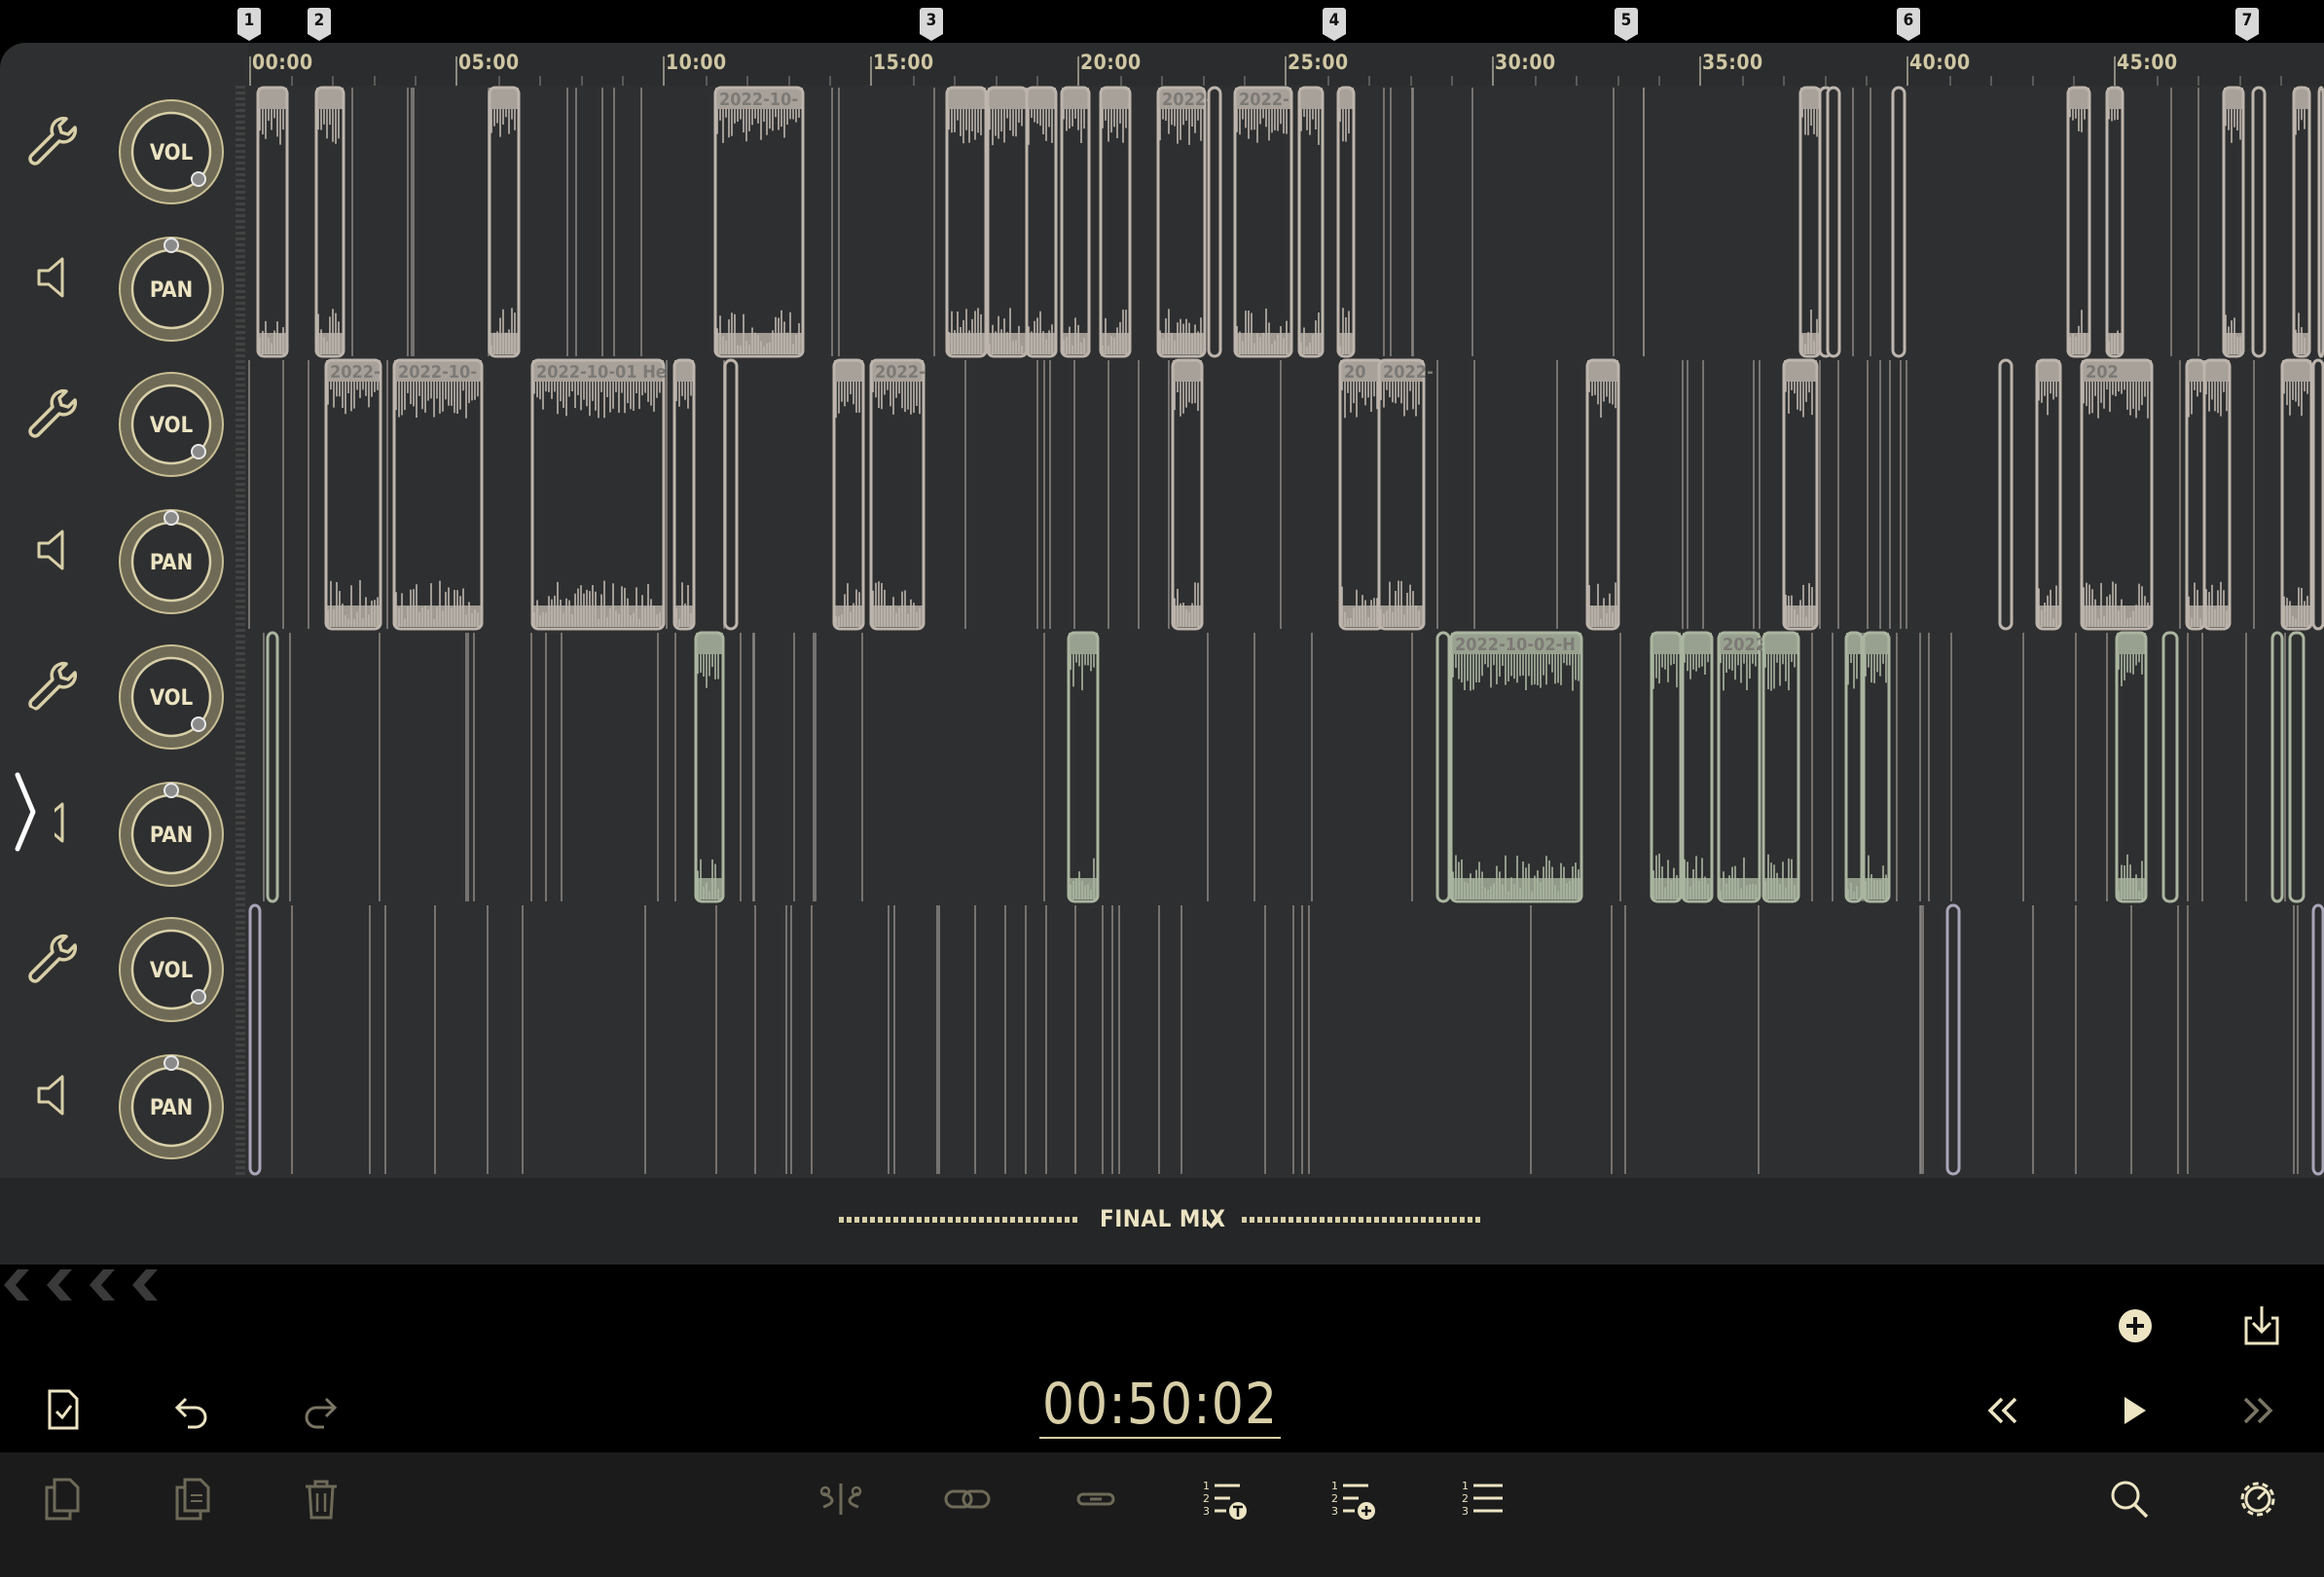 This screenshot has height=1577, width=2324. Describe the element at coordinates (27, 812) in the screenshot. I see `expand-sidebar-button` at that location.